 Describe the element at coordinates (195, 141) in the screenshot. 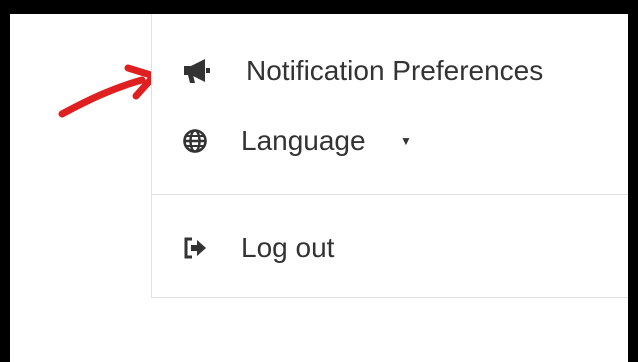

I see `globe-icon` at that location.